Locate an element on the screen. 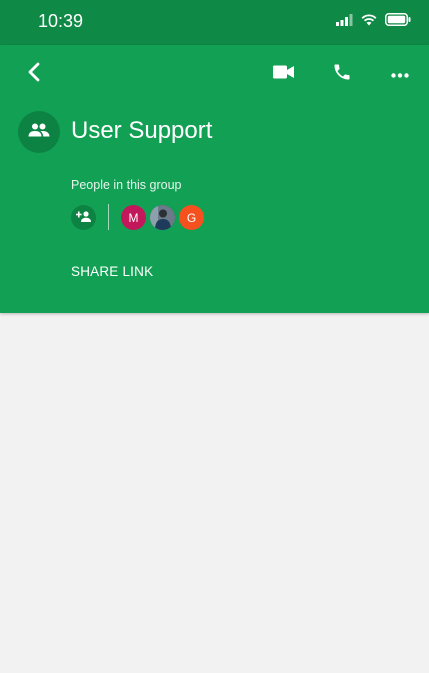  member-photo-icon is located at coordinates (162, 217).